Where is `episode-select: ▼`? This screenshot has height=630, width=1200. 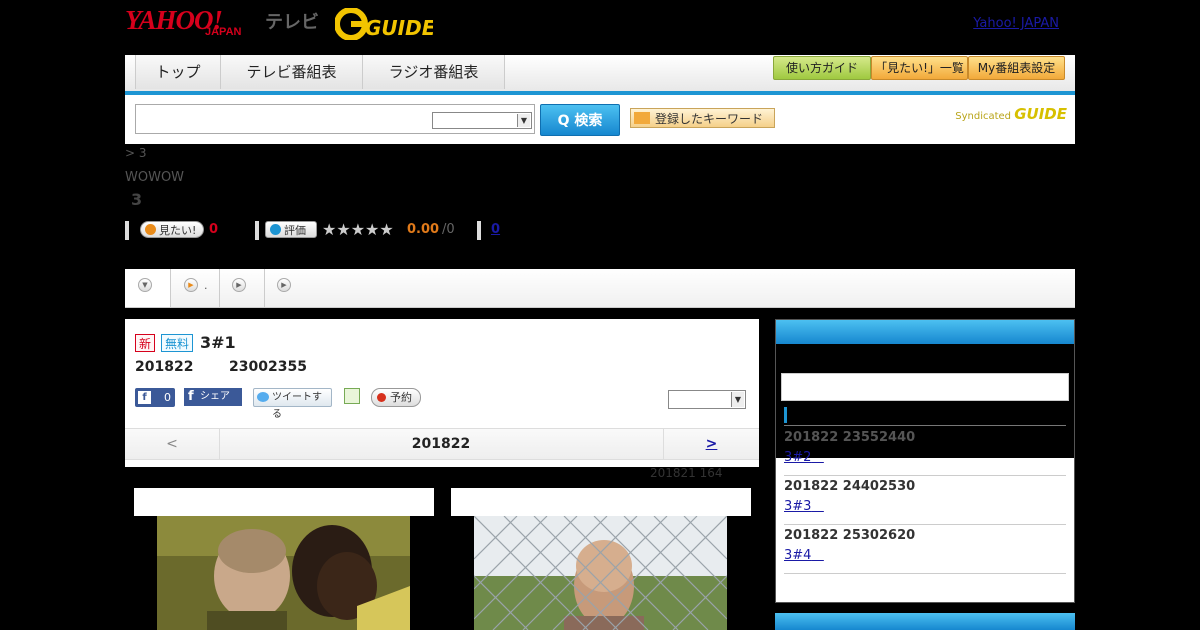
episode-select: ▼ is located at coordinates (707, 399).